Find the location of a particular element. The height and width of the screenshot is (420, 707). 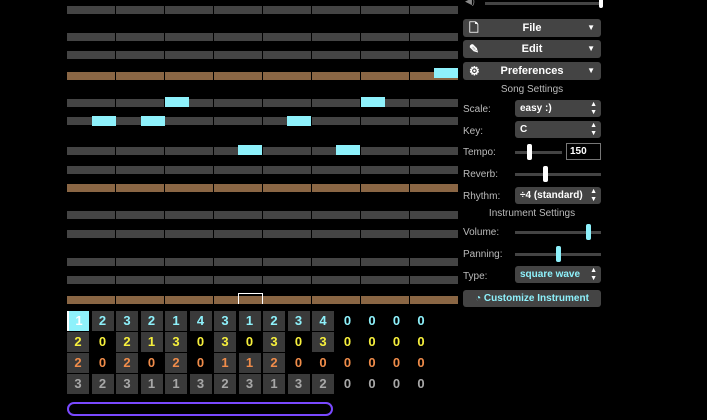

reverb-slider-track is located at coordinates (558, 174).